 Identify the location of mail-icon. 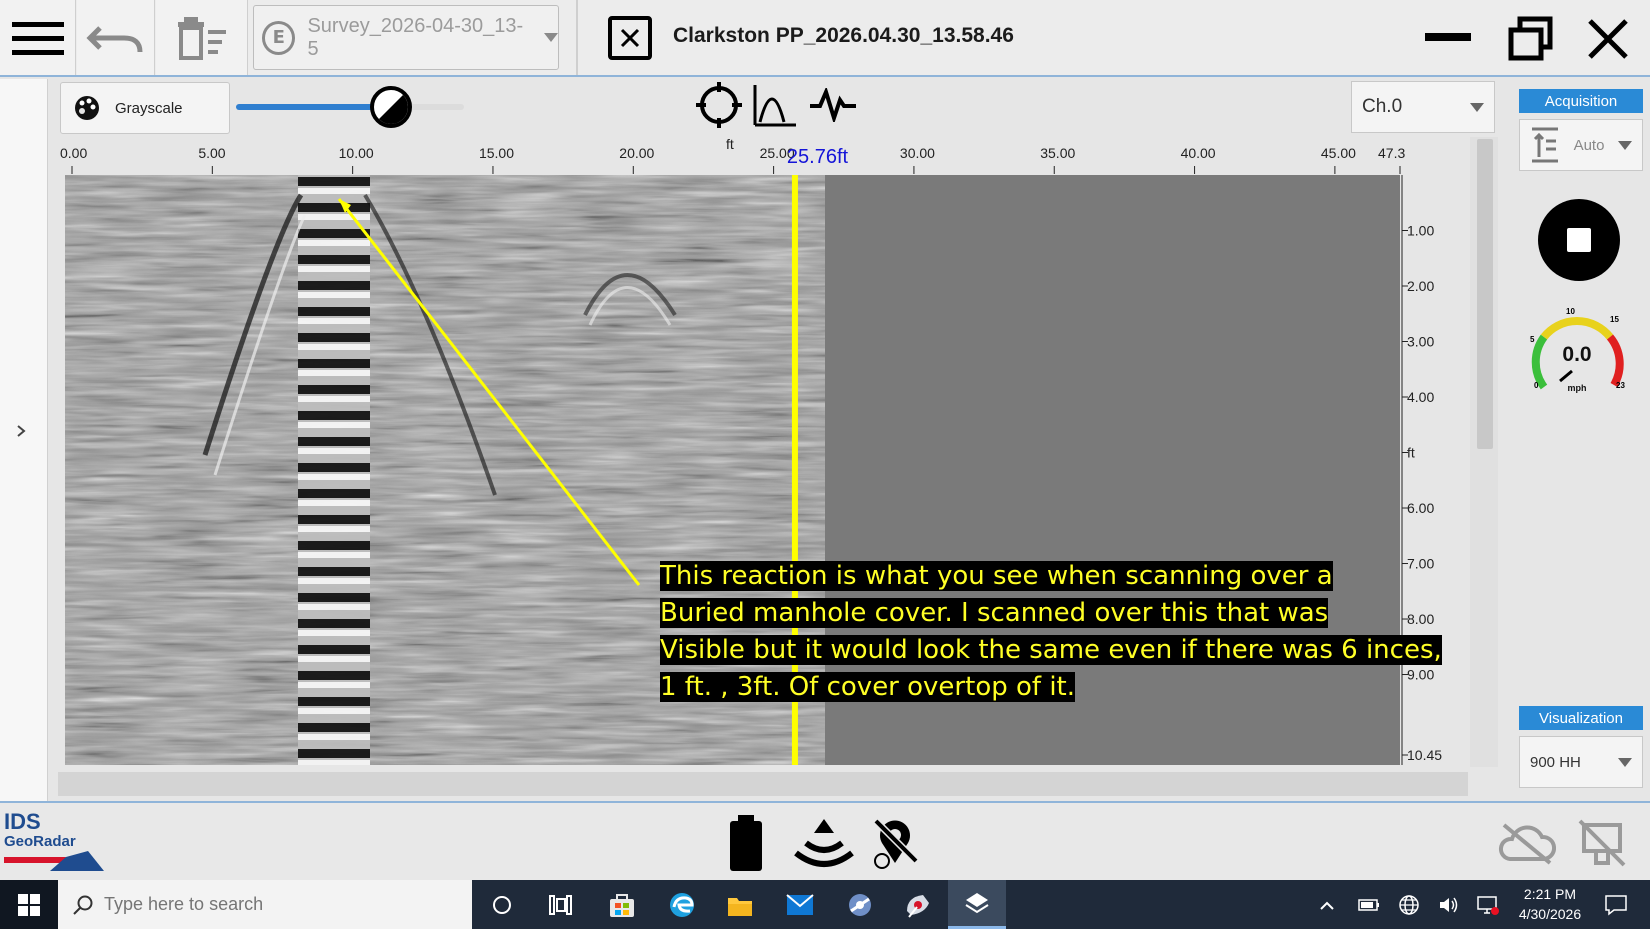
(800, 904).